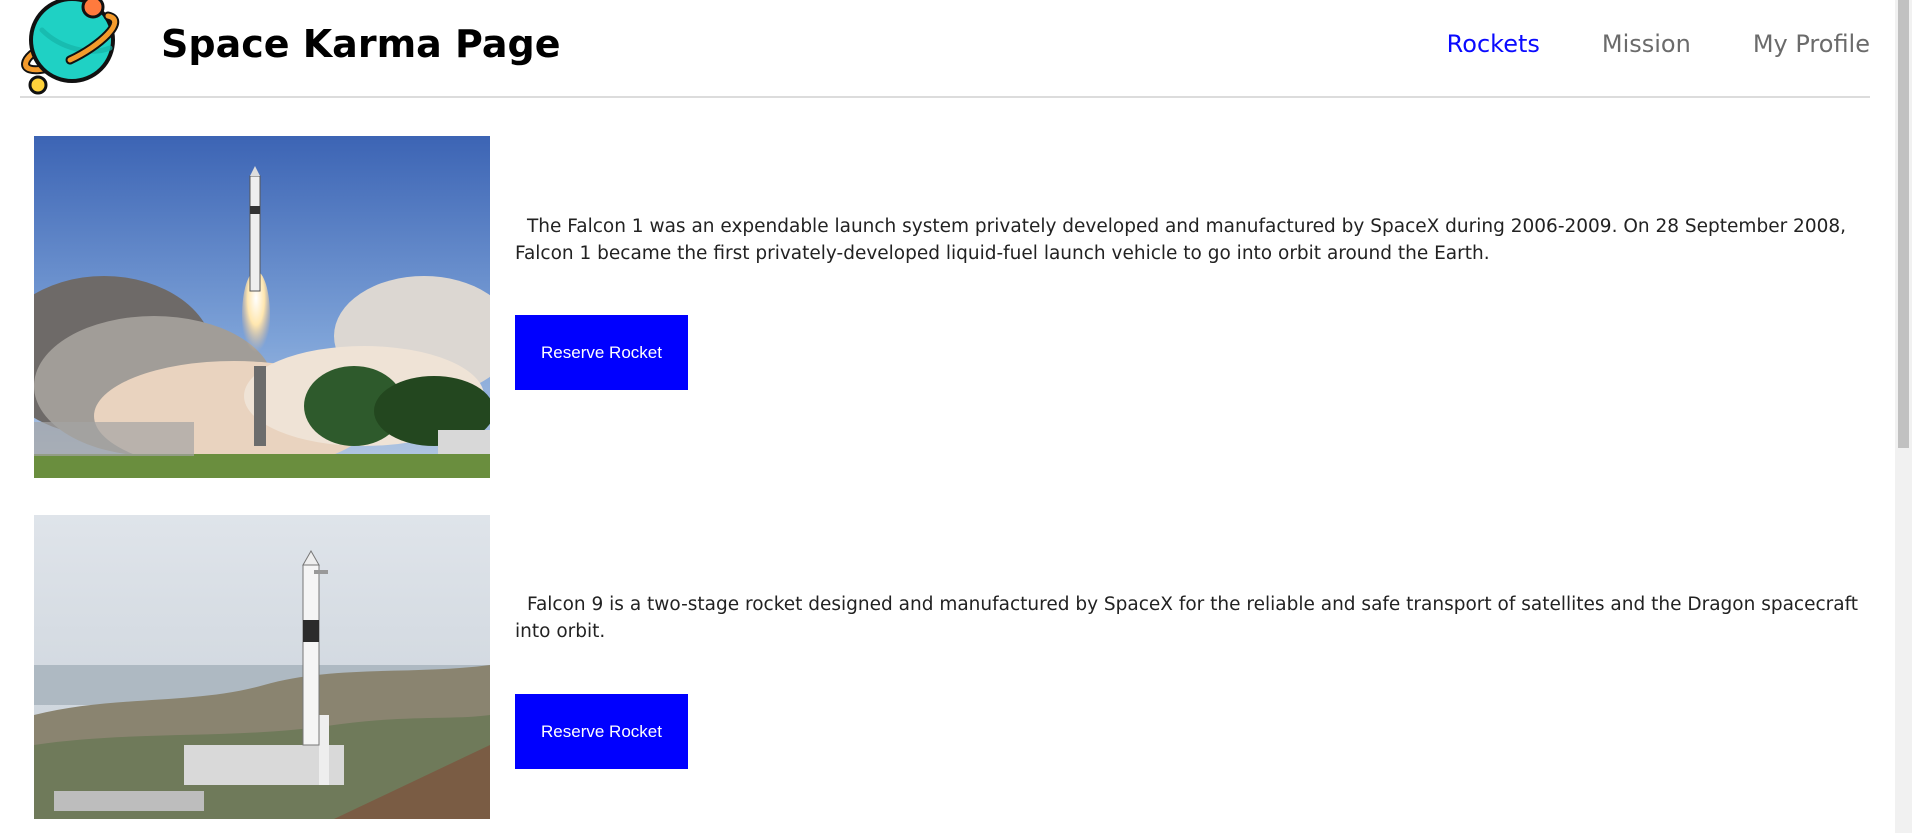 This screenshot has width=1912, height=833. I want to click on scrollbar-thumb, so click(1903, 224).